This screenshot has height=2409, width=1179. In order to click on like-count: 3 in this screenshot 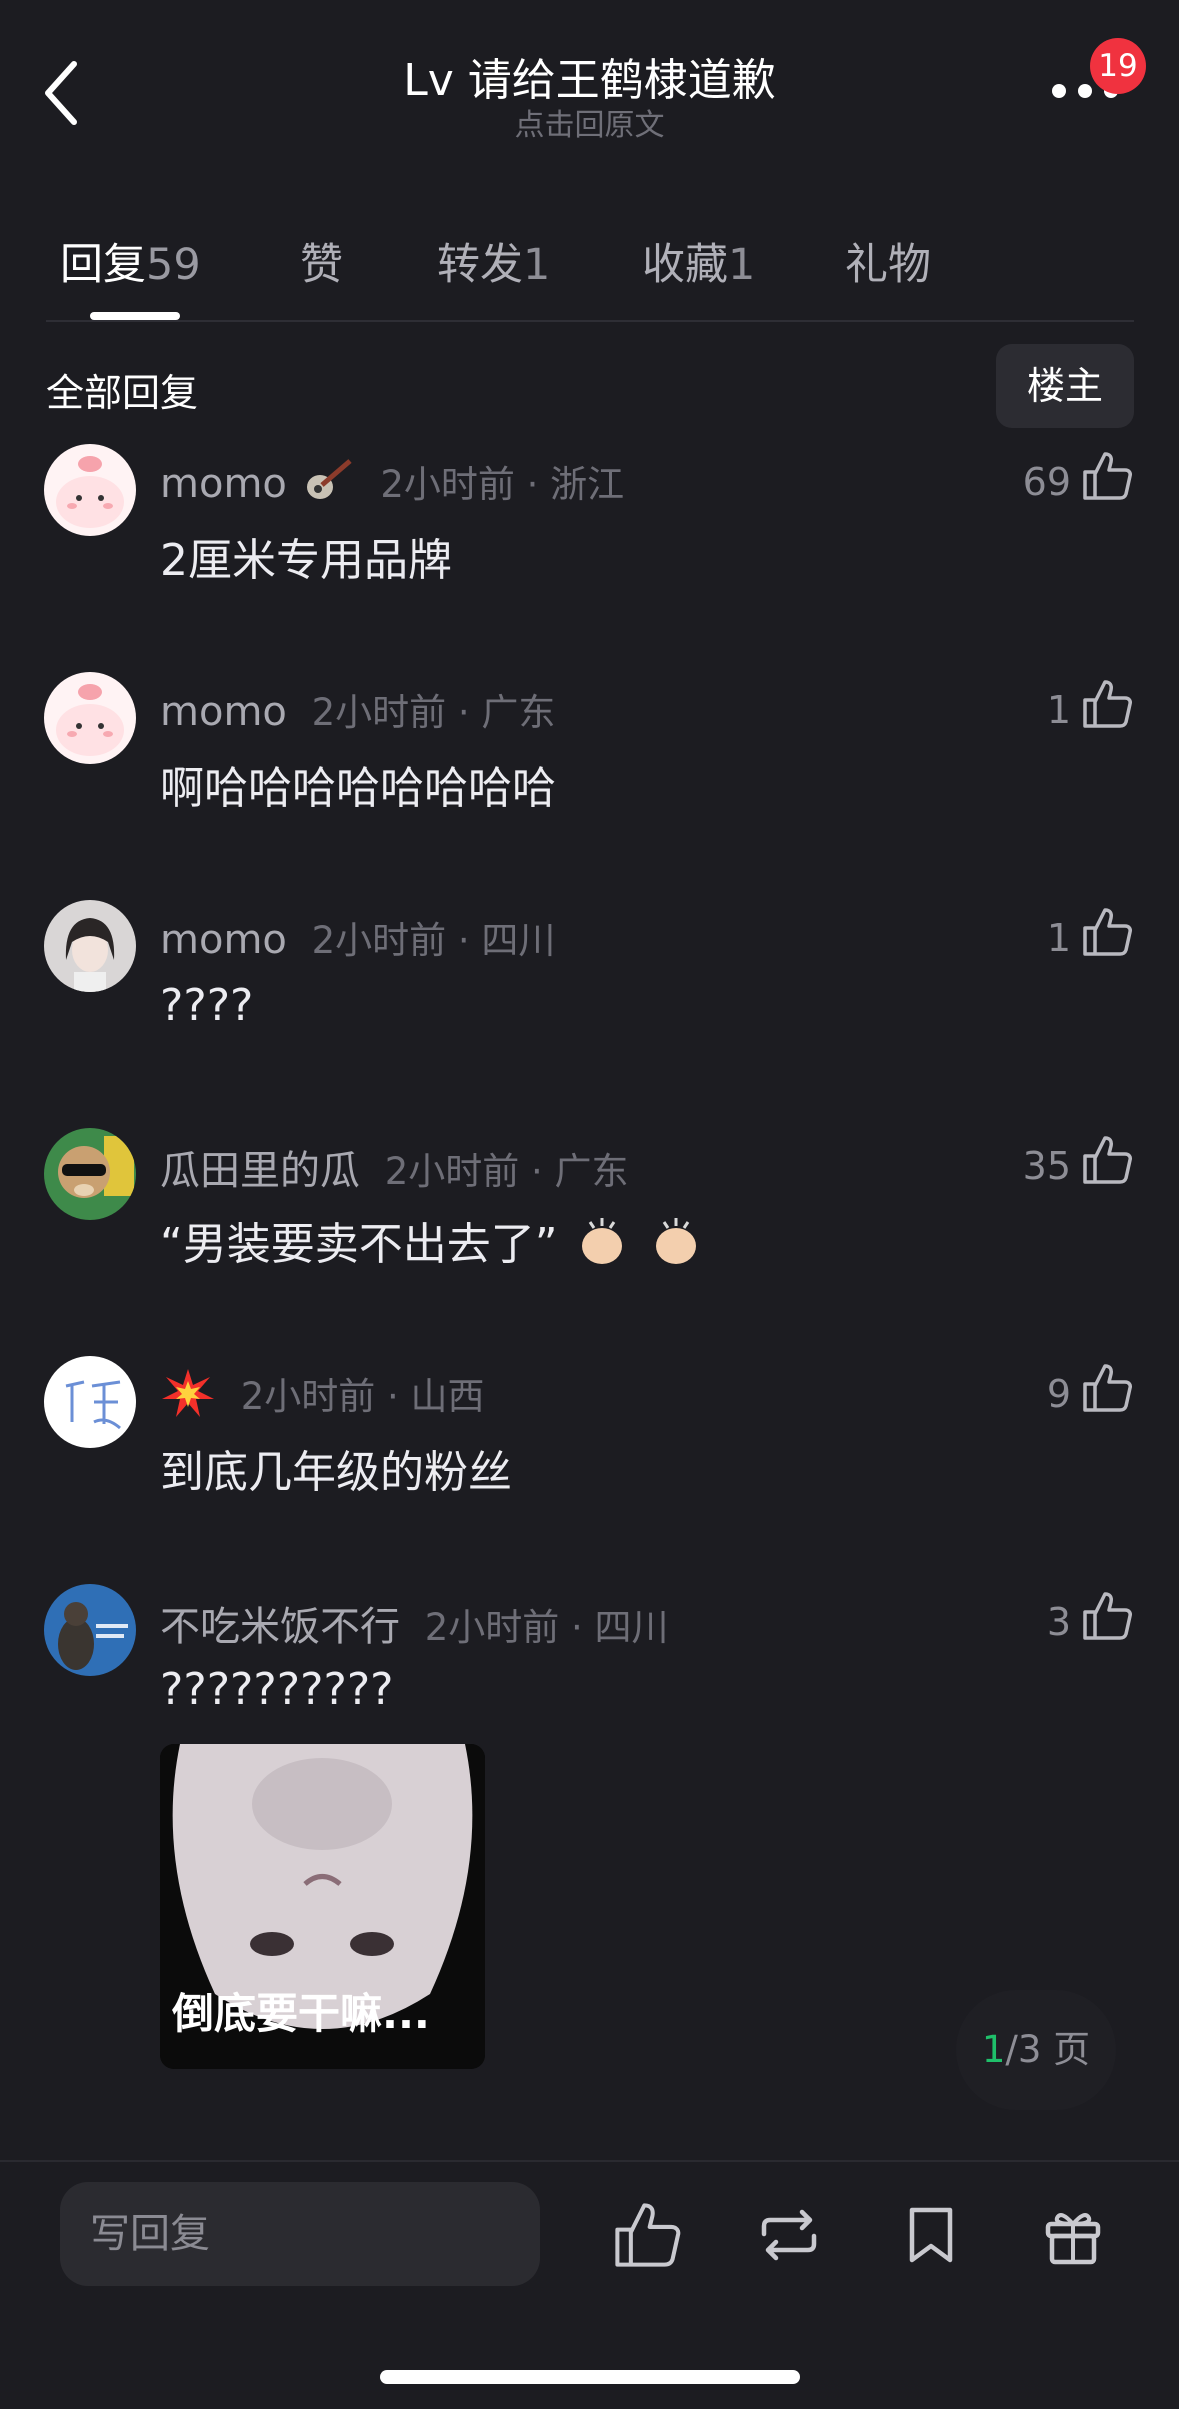, I will do `click(1058, 1622)`.